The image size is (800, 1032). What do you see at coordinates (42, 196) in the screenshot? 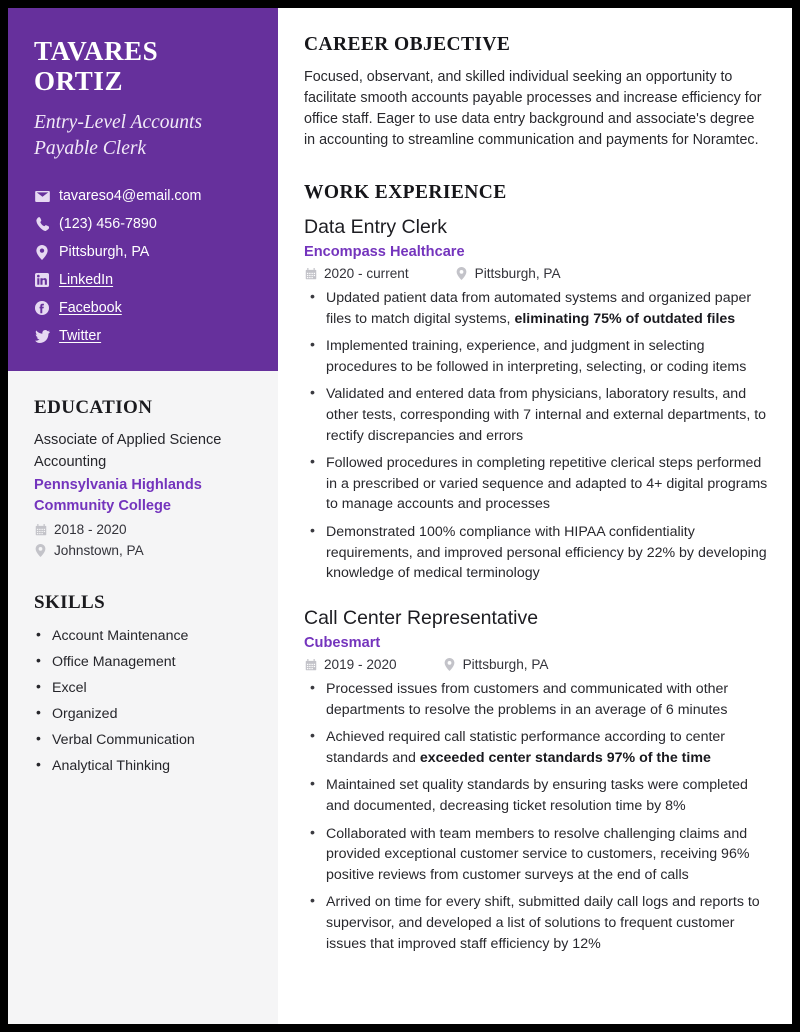
I see `envelope-icon` at bounding box center [42, 196].